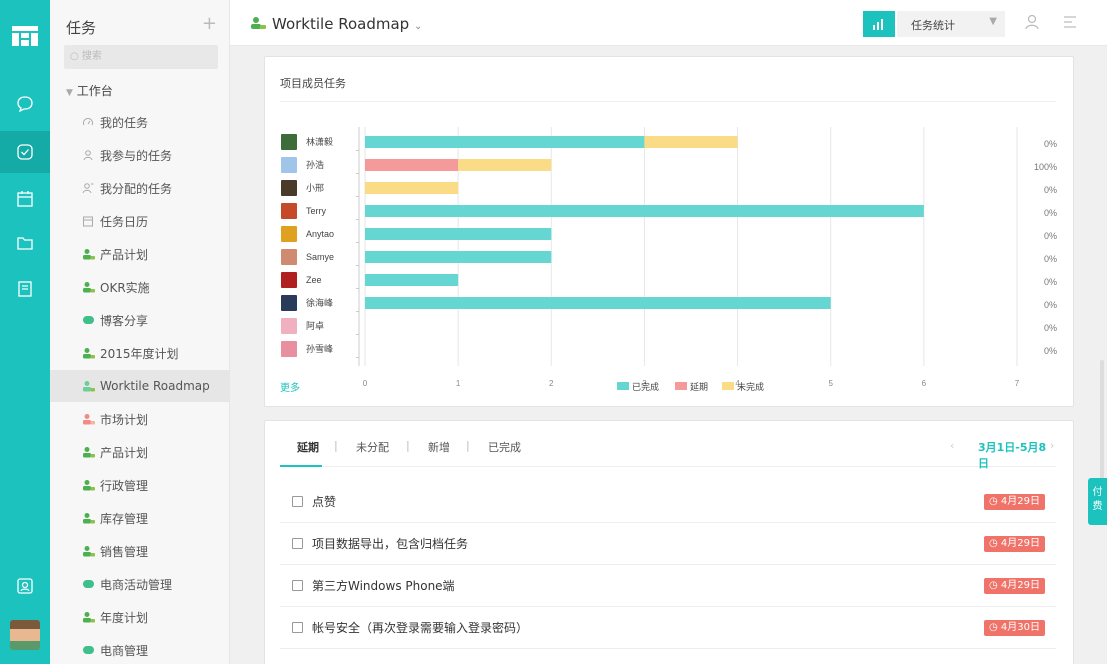 The width and height of the screenshot is (1107, 664). I want to click on sidebar-item: 我分配的任务, so click(140, 188).